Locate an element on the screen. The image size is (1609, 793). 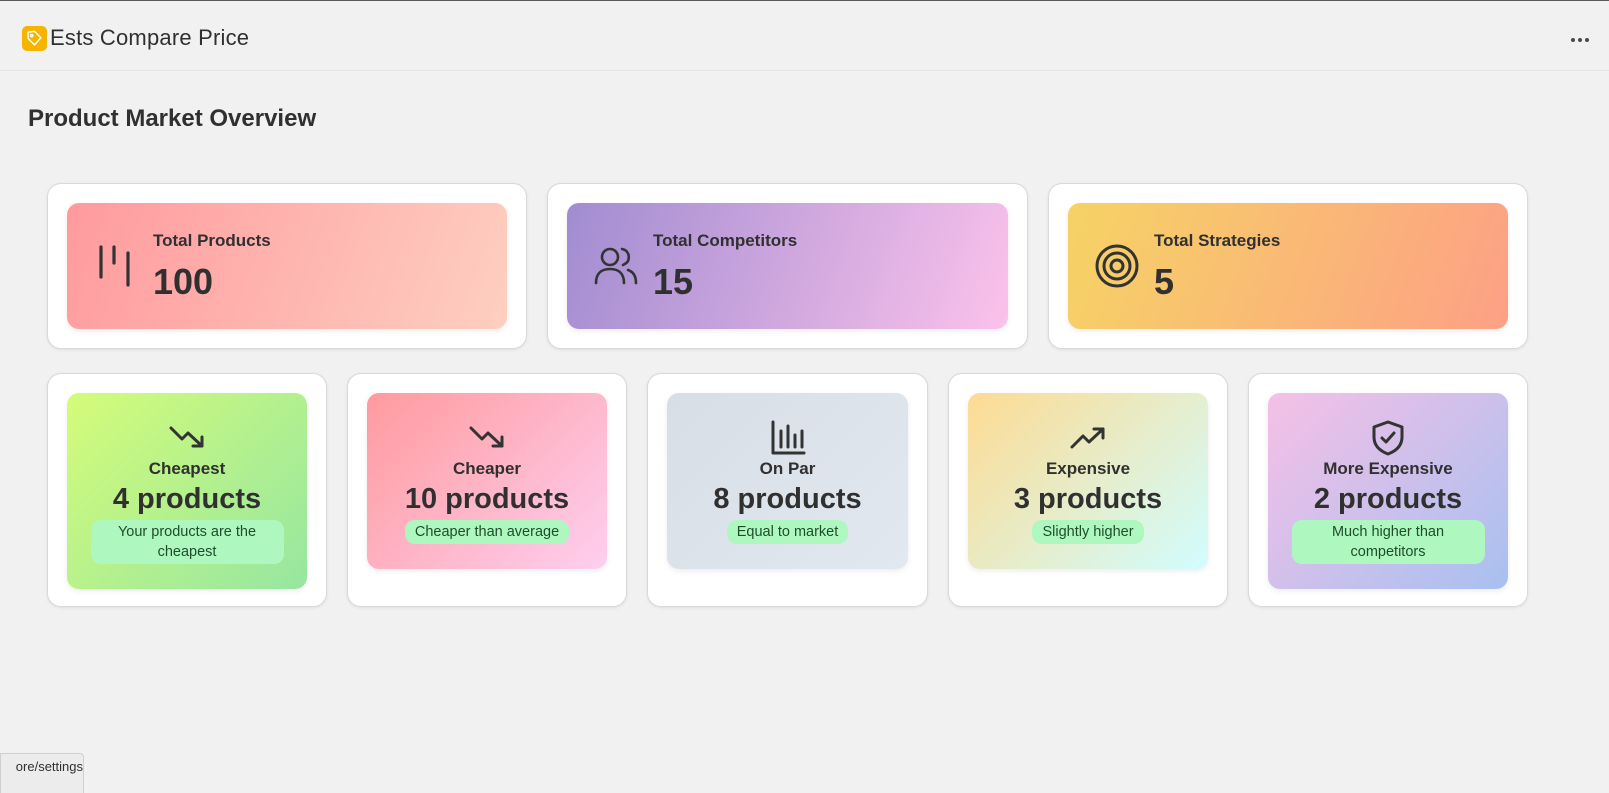
stat-card-total-products: Total Products 100 is located at coordinates (287, 266).